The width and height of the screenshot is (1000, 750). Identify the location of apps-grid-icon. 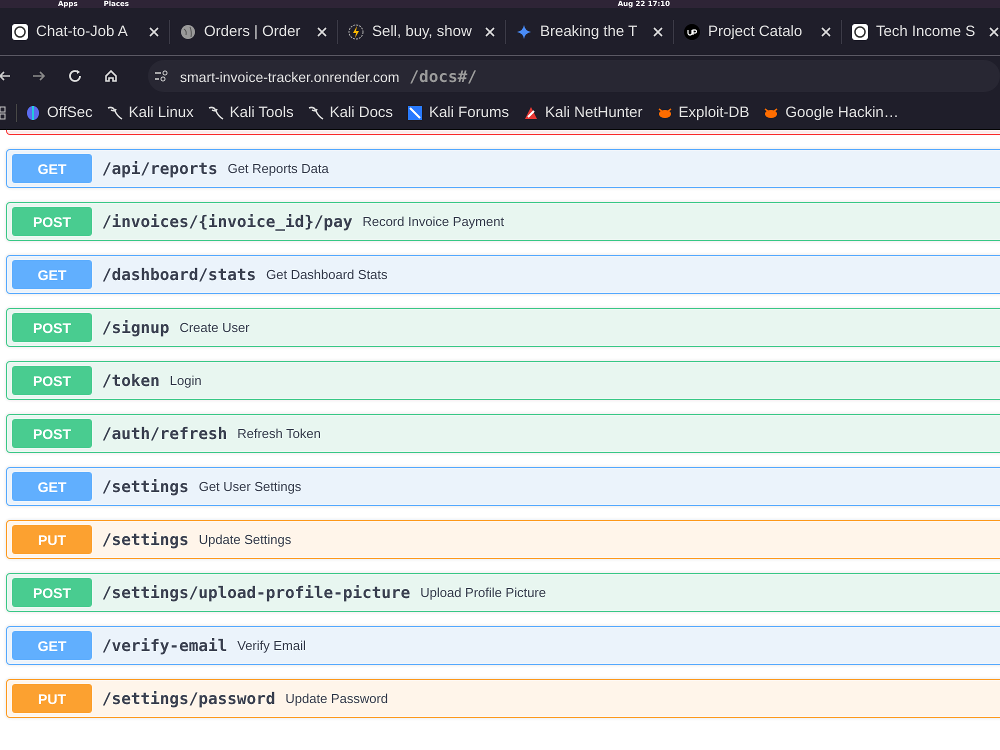
(4, 113).